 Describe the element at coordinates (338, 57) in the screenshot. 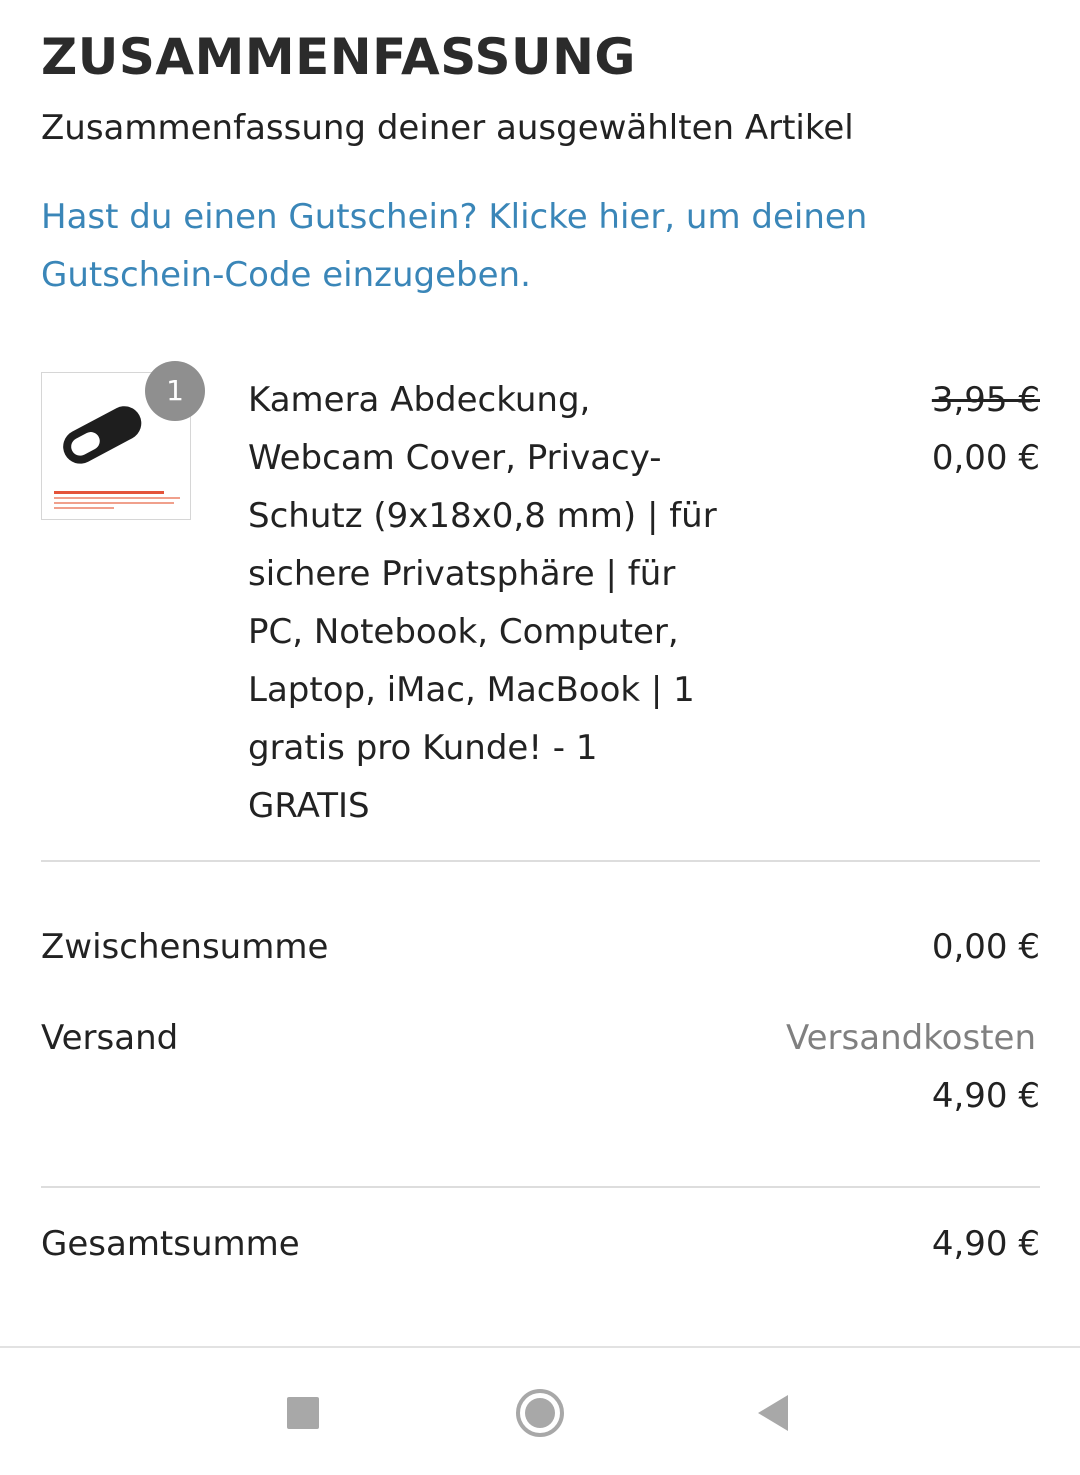

I see `page-title: ZUSAMMENFASSUNG` at that location.